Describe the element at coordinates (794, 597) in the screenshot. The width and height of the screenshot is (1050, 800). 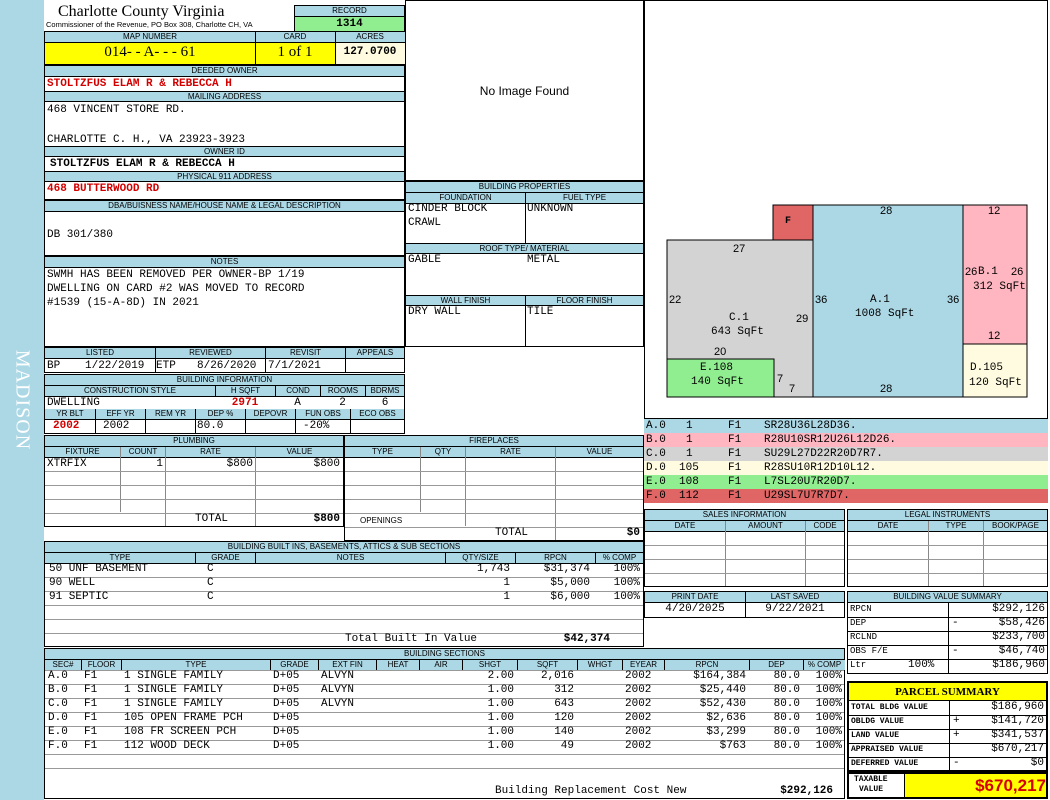
I see `last-saved-label: LAST SAVED` at that location.